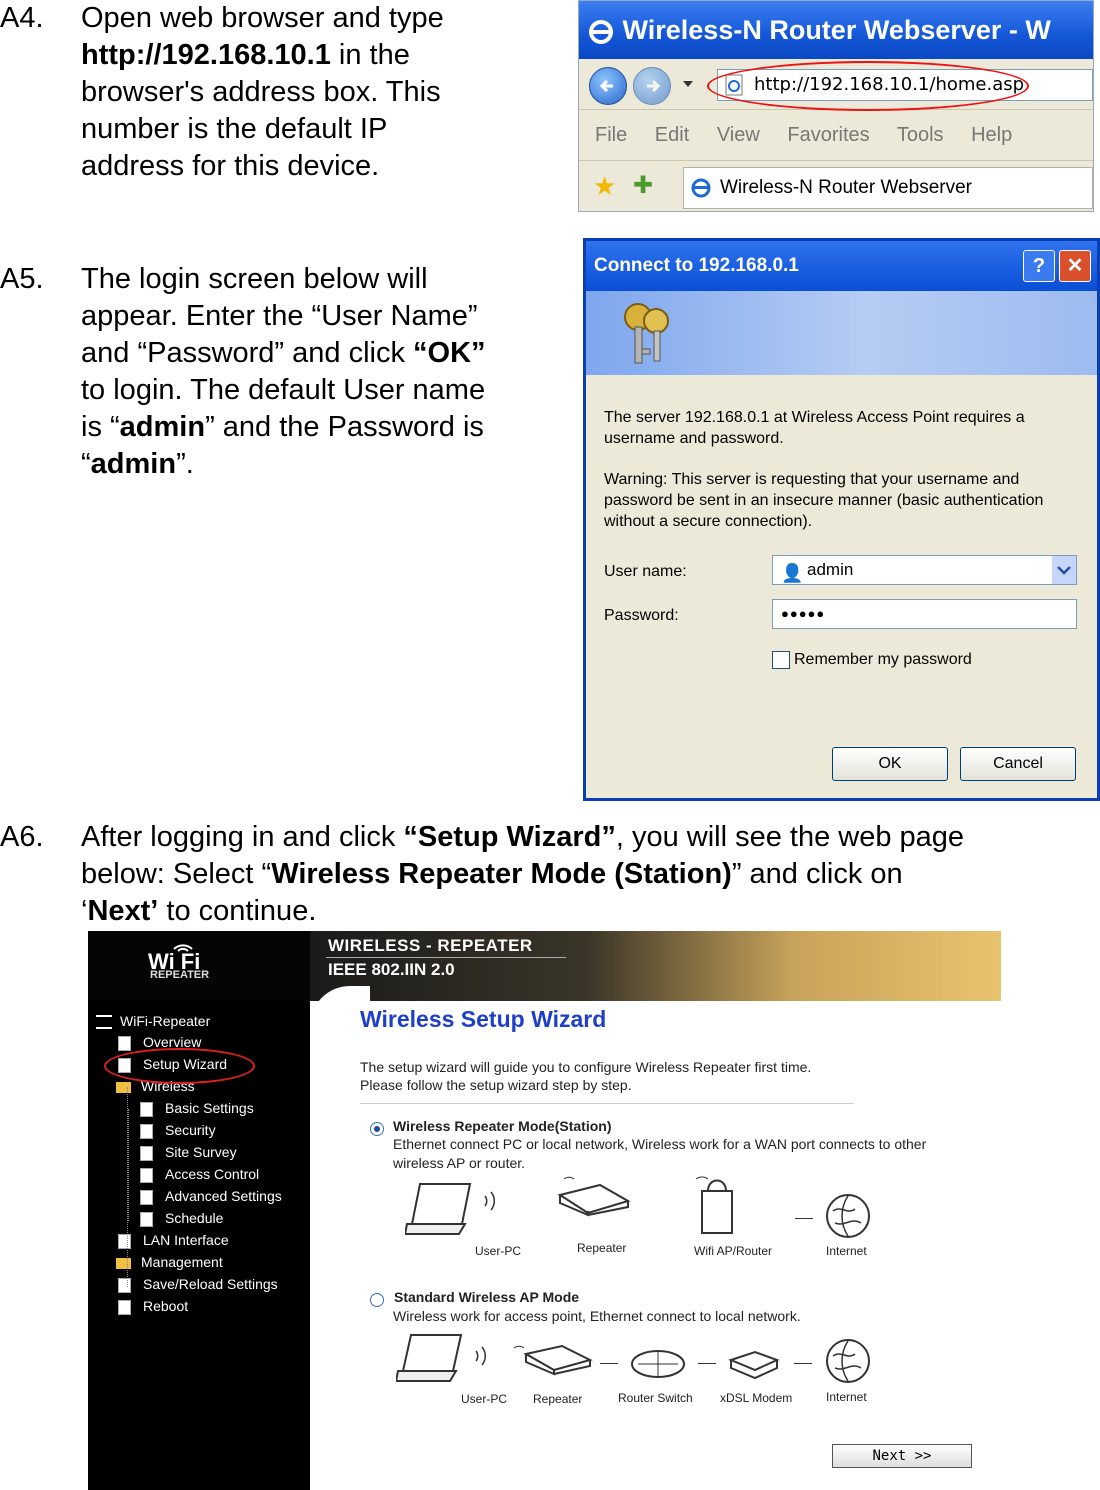 The image size is (1100, 1490). I want to click on default-ip-url: http://192.168.10.1, so click(206, 55).